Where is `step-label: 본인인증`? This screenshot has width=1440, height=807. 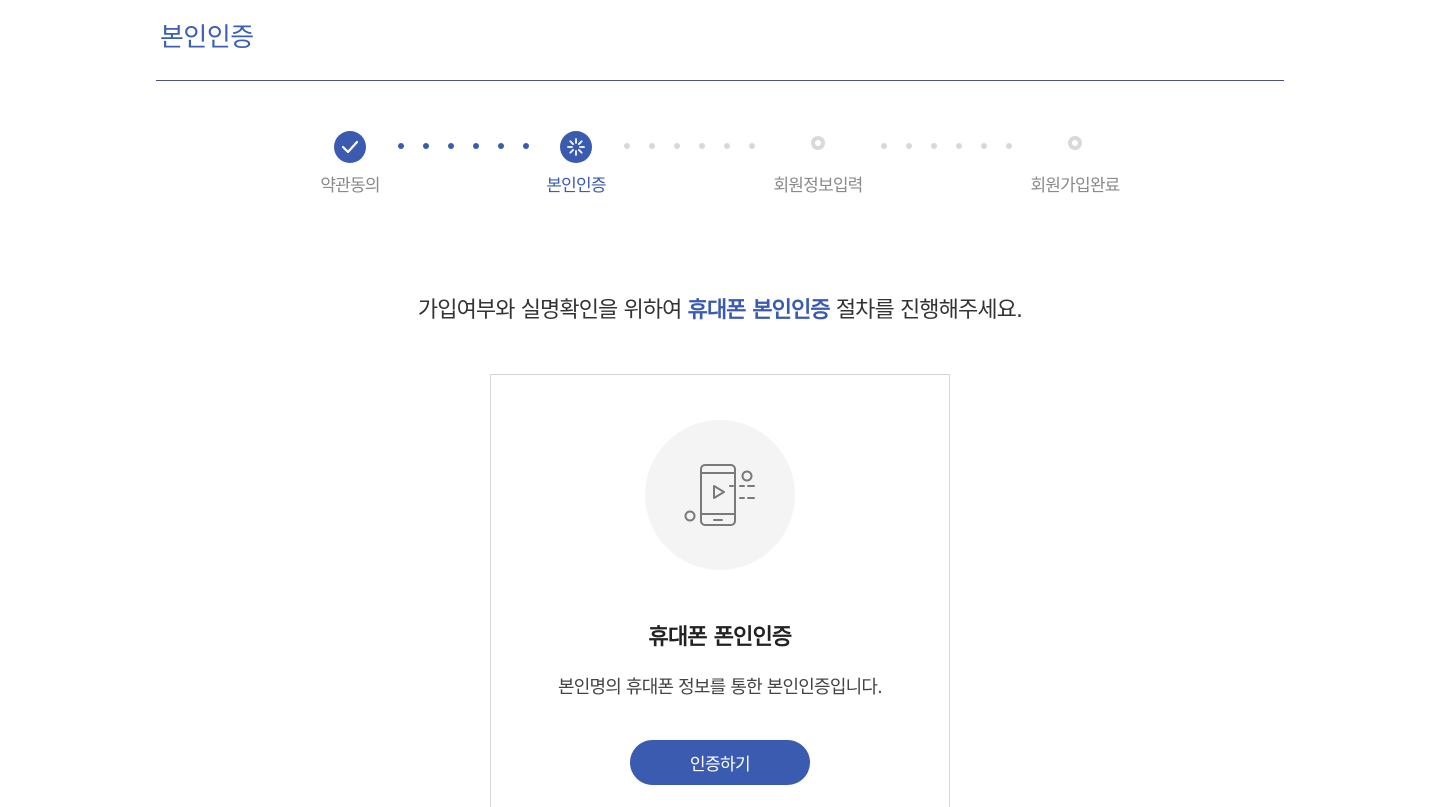 step-label: 본인인증 is located at coordinates (576, 186).